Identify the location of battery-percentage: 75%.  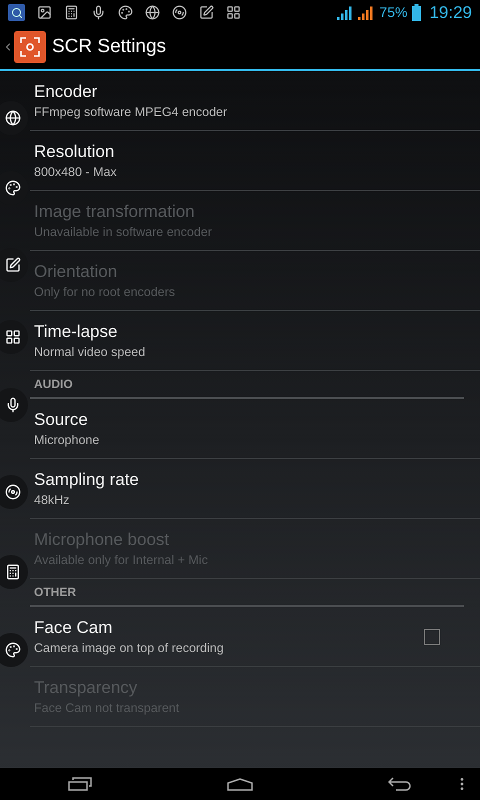
(393, 12).